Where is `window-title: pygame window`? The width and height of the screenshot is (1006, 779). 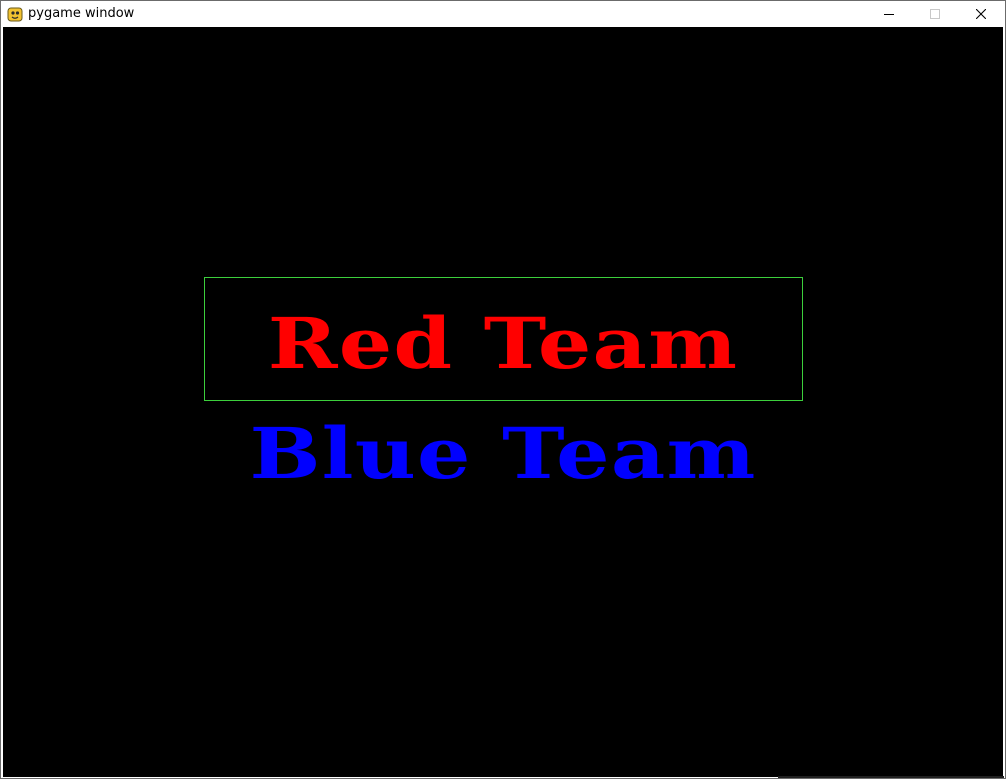 window-title: pygame window is located at coordinates (81, 13).